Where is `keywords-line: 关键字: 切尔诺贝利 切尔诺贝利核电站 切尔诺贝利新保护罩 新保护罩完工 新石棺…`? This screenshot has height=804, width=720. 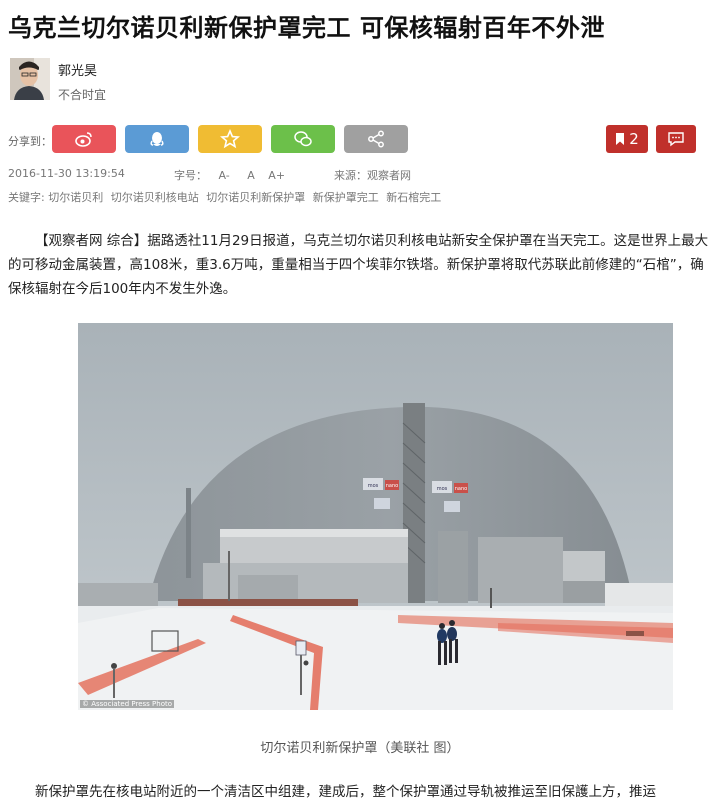
keywords-line: 关键字: 切尔诺贝利 切尔诺贝利核电站 切尔诺贝利新保护罩 新保护罩完工 新石棺… is located at coordinates (226, 197).